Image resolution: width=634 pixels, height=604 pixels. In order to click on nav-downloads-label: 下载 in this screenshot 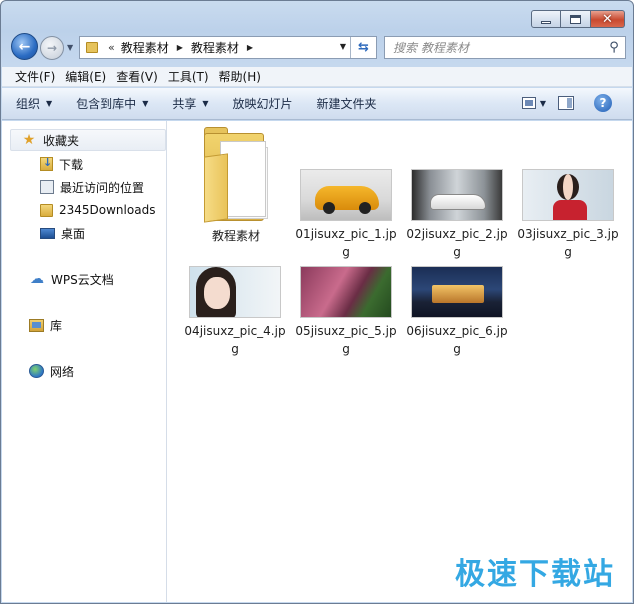, I will do `click(71, 164)`.